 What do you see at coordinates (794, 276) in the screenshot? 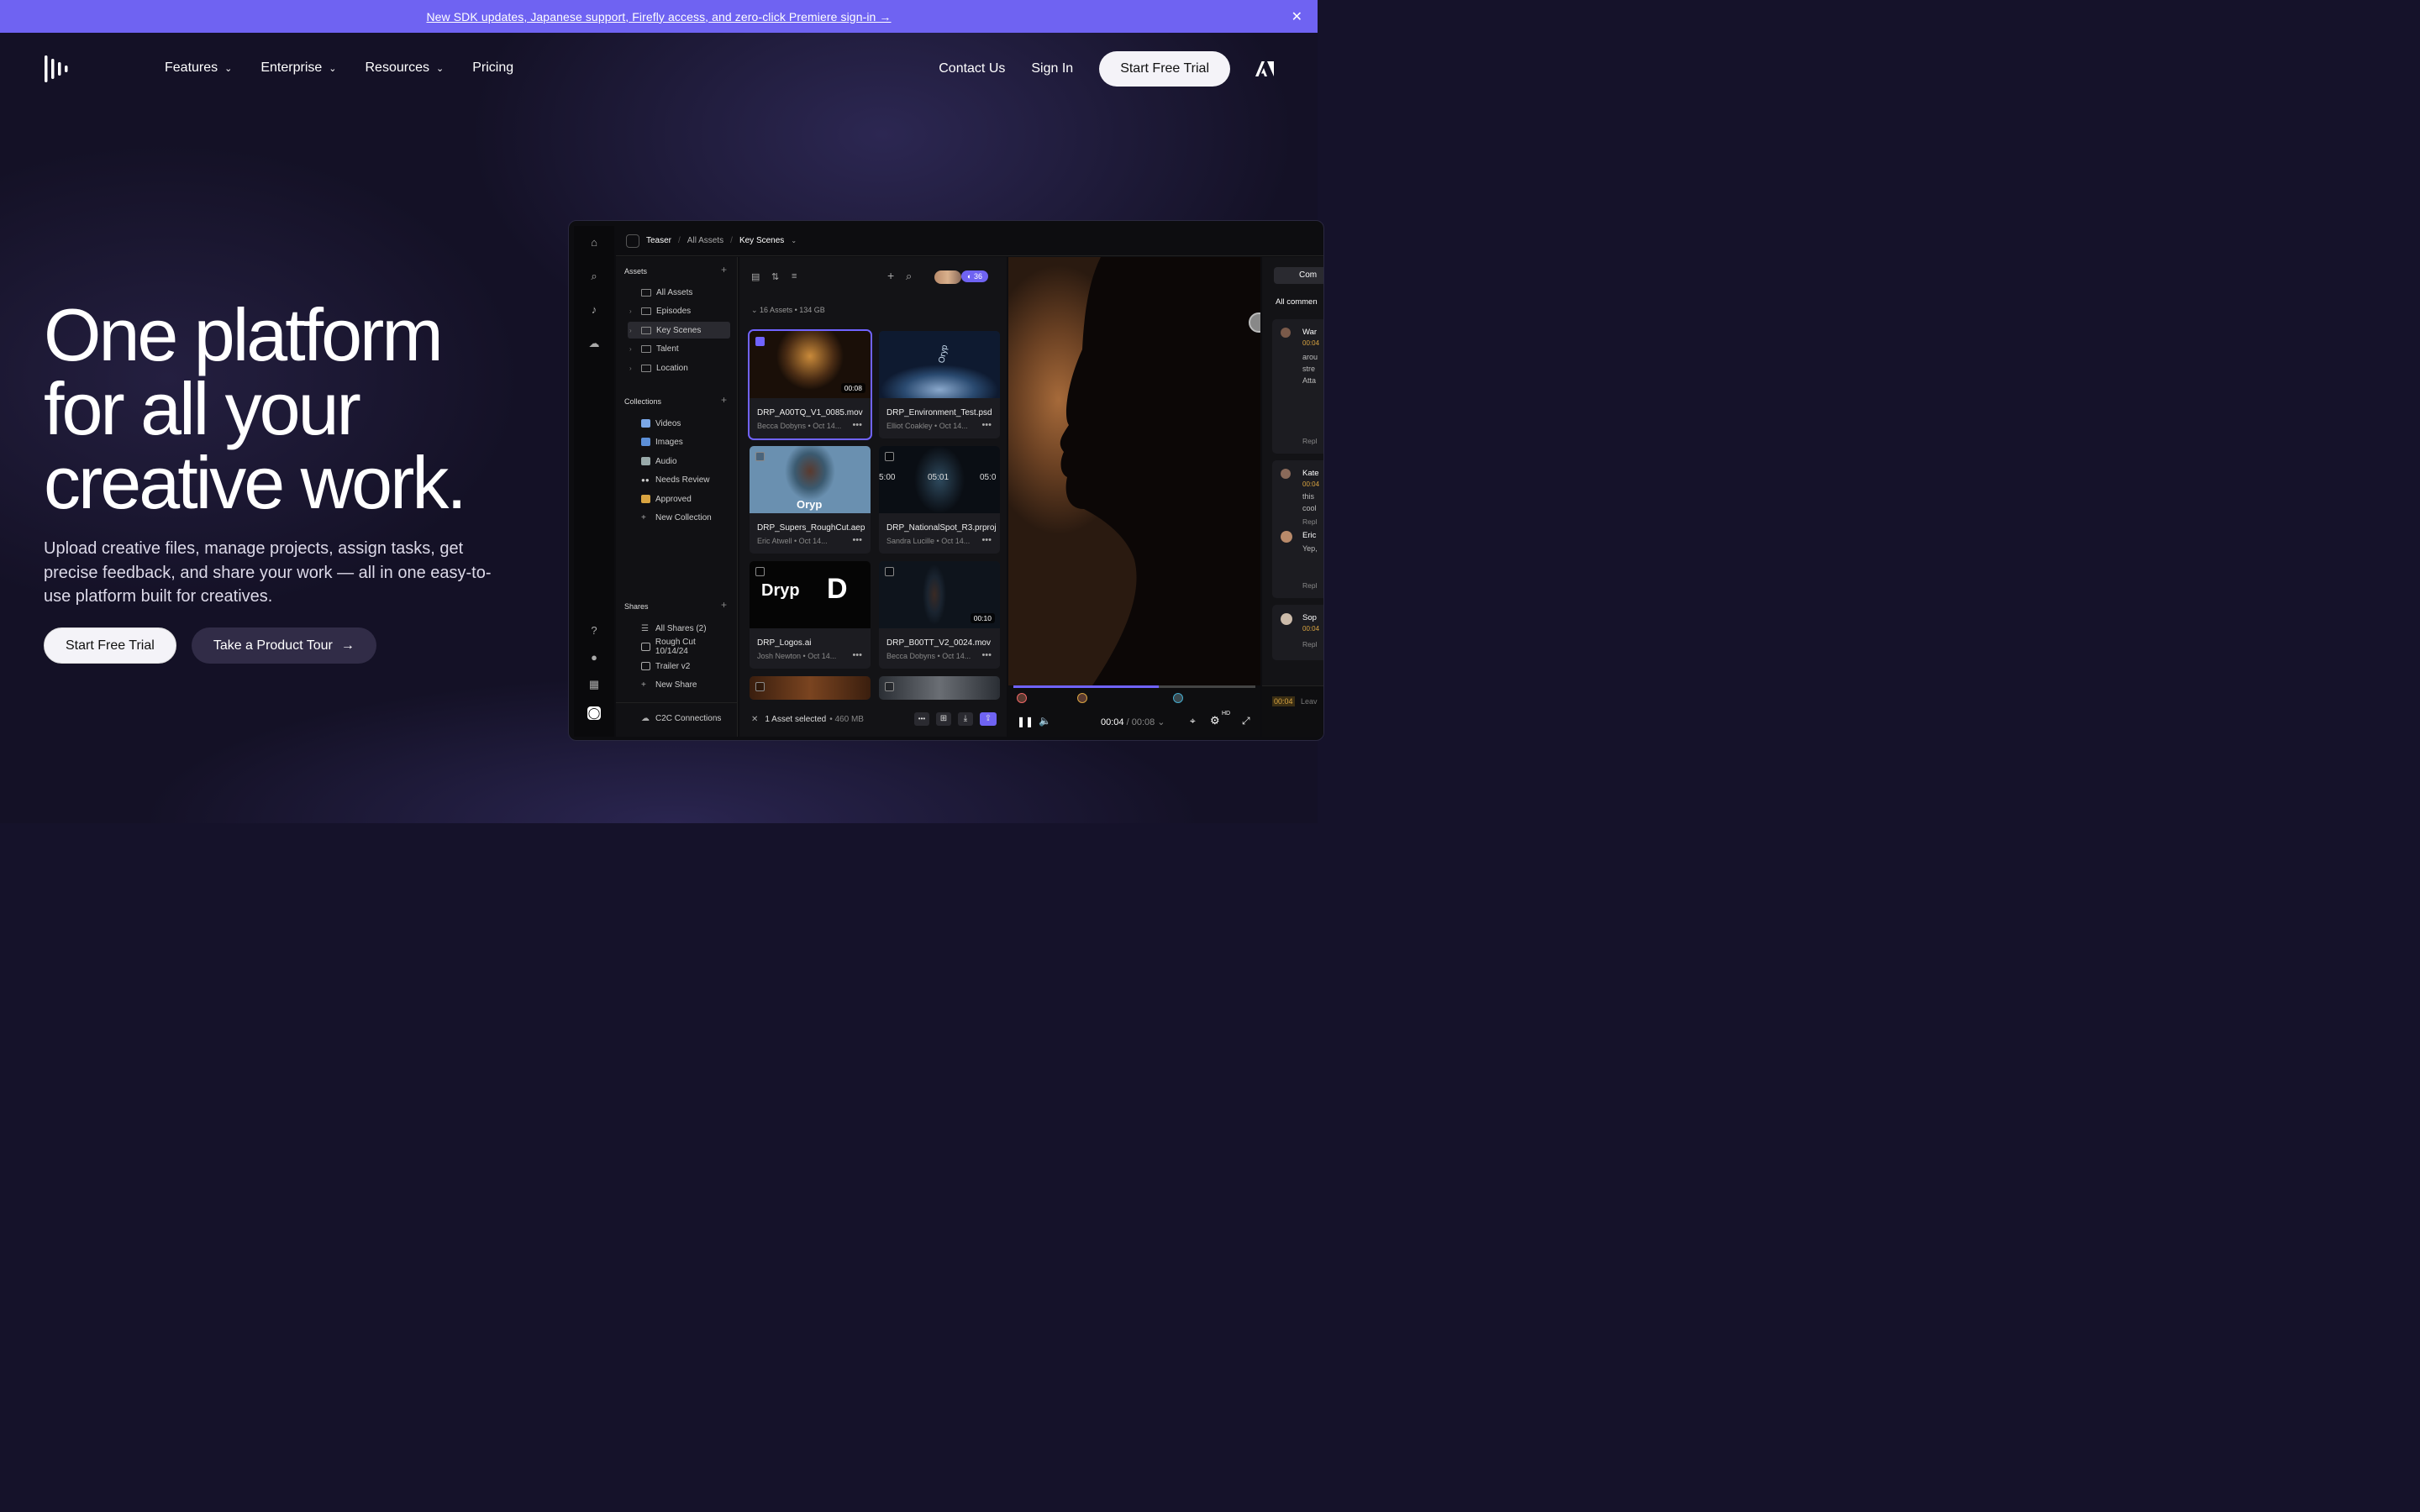
I see `filter-icon: ≡` at bounding box center [794, 276].